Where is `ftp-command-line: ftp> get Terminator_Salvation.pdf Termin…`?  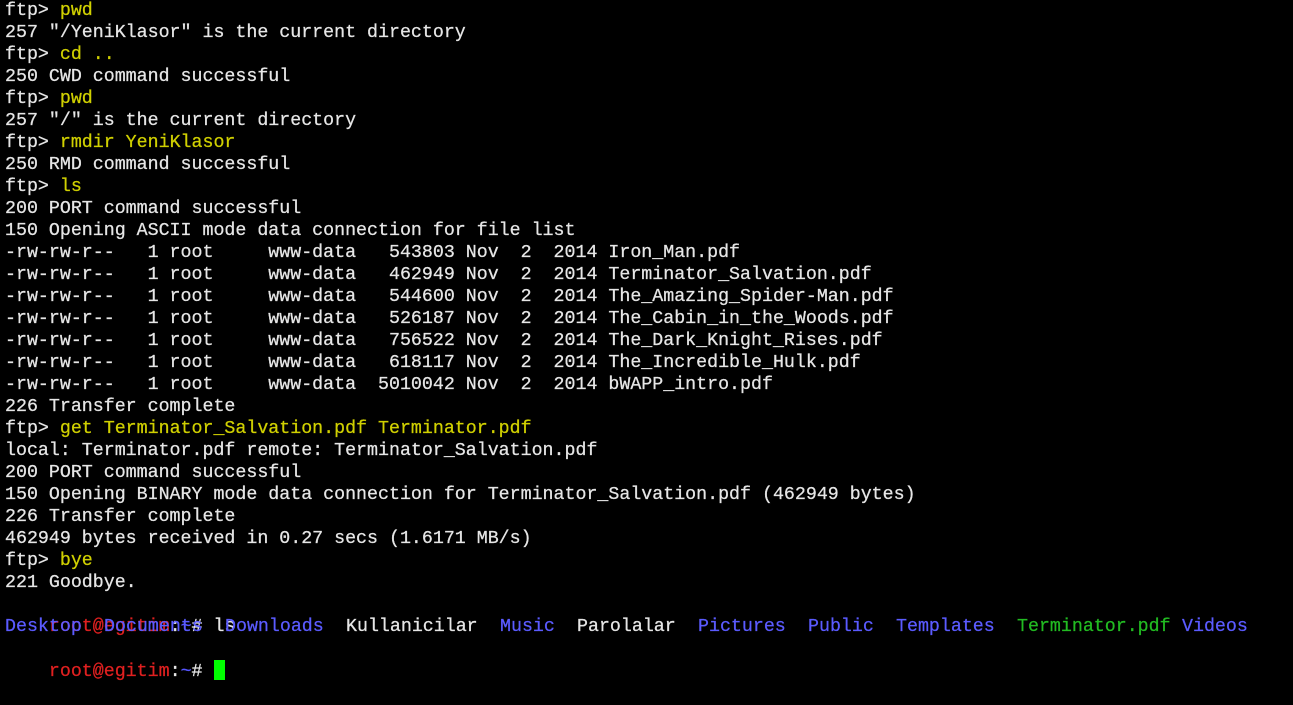 ftp-command-line: ftp> get Terminator_Salvation.pdf Termin… is located at coordinates (649, 429).